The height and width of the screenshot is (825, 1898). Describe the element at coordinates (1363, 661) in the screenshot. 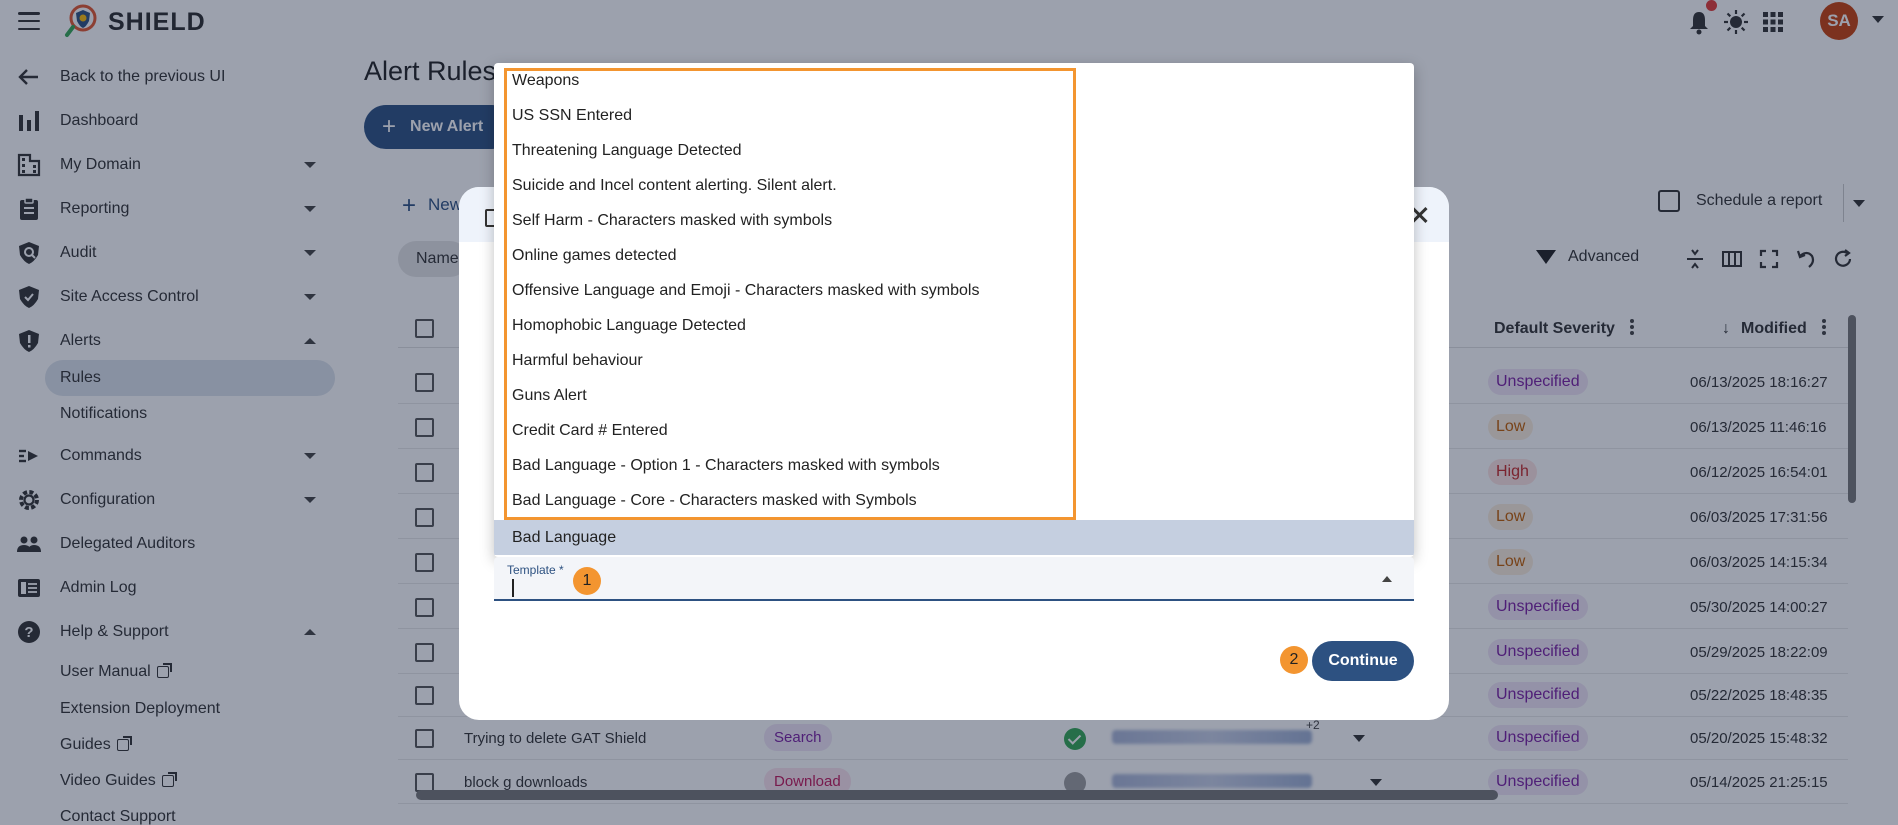

I see `continue-button: Continue` at that location.